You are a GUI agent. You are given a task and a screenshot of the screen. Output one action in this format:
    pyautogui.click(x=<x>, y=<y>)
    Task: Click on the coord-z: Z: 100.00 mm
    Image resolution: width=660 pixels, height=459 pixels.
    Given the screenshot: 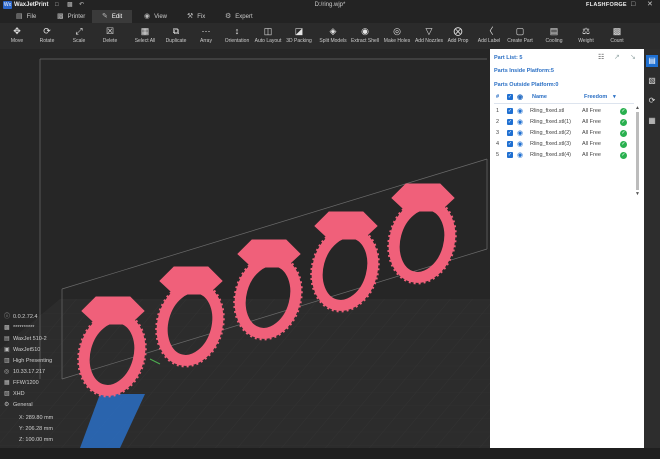 What is the action you would take?
    pyautogui.click(x=36, y=440)
    